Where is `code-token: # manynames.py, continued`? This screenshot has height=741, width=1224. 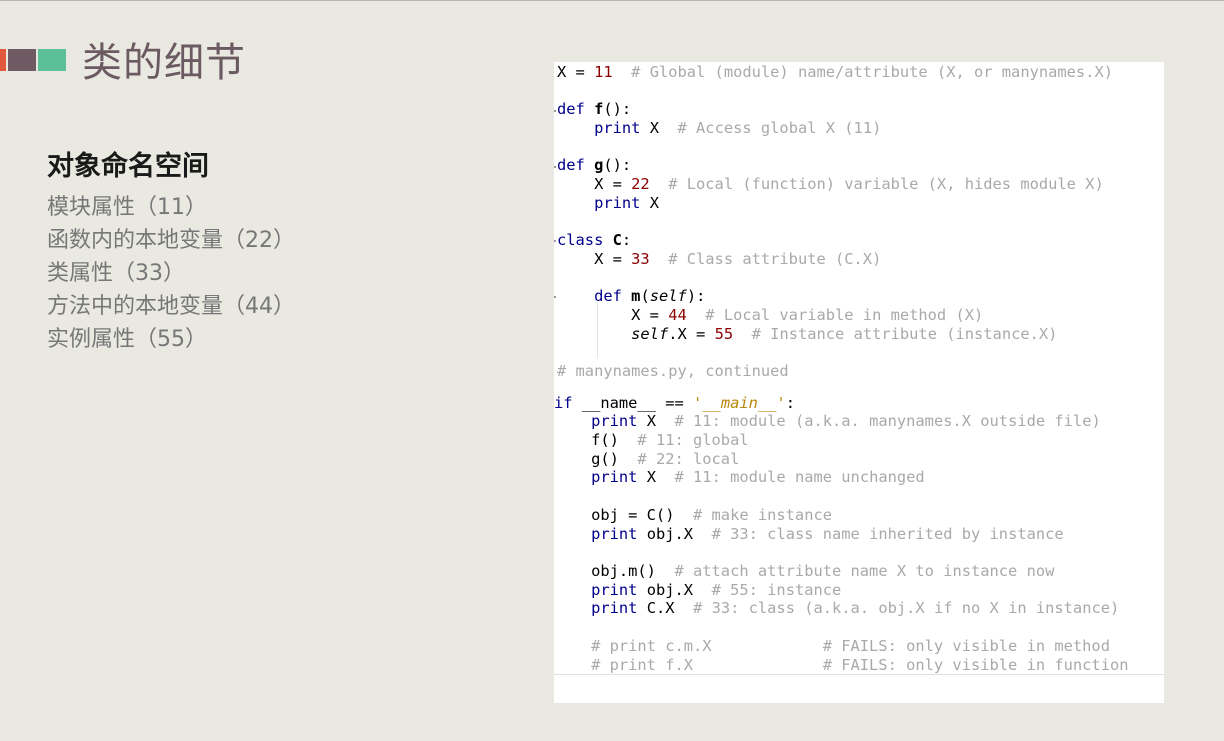 code-token: # manynames.py, continued is located at coordinates (673, 371).